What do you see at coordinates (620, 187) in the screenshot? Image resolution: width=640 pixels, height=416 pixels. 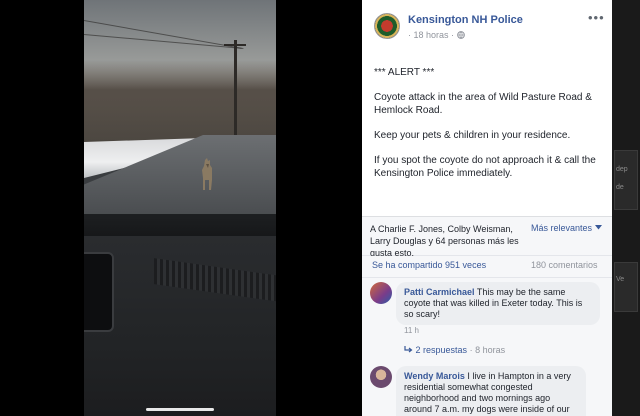 I see `background-text: de` at bounding box center [620, 187].